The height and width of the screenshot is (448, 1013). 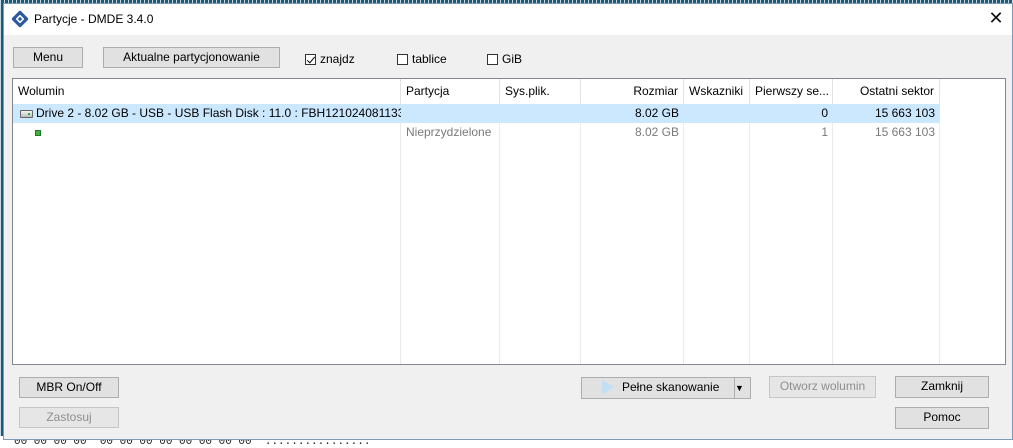 I want to click on usb-drive-icon, so click(x=26, y=114).